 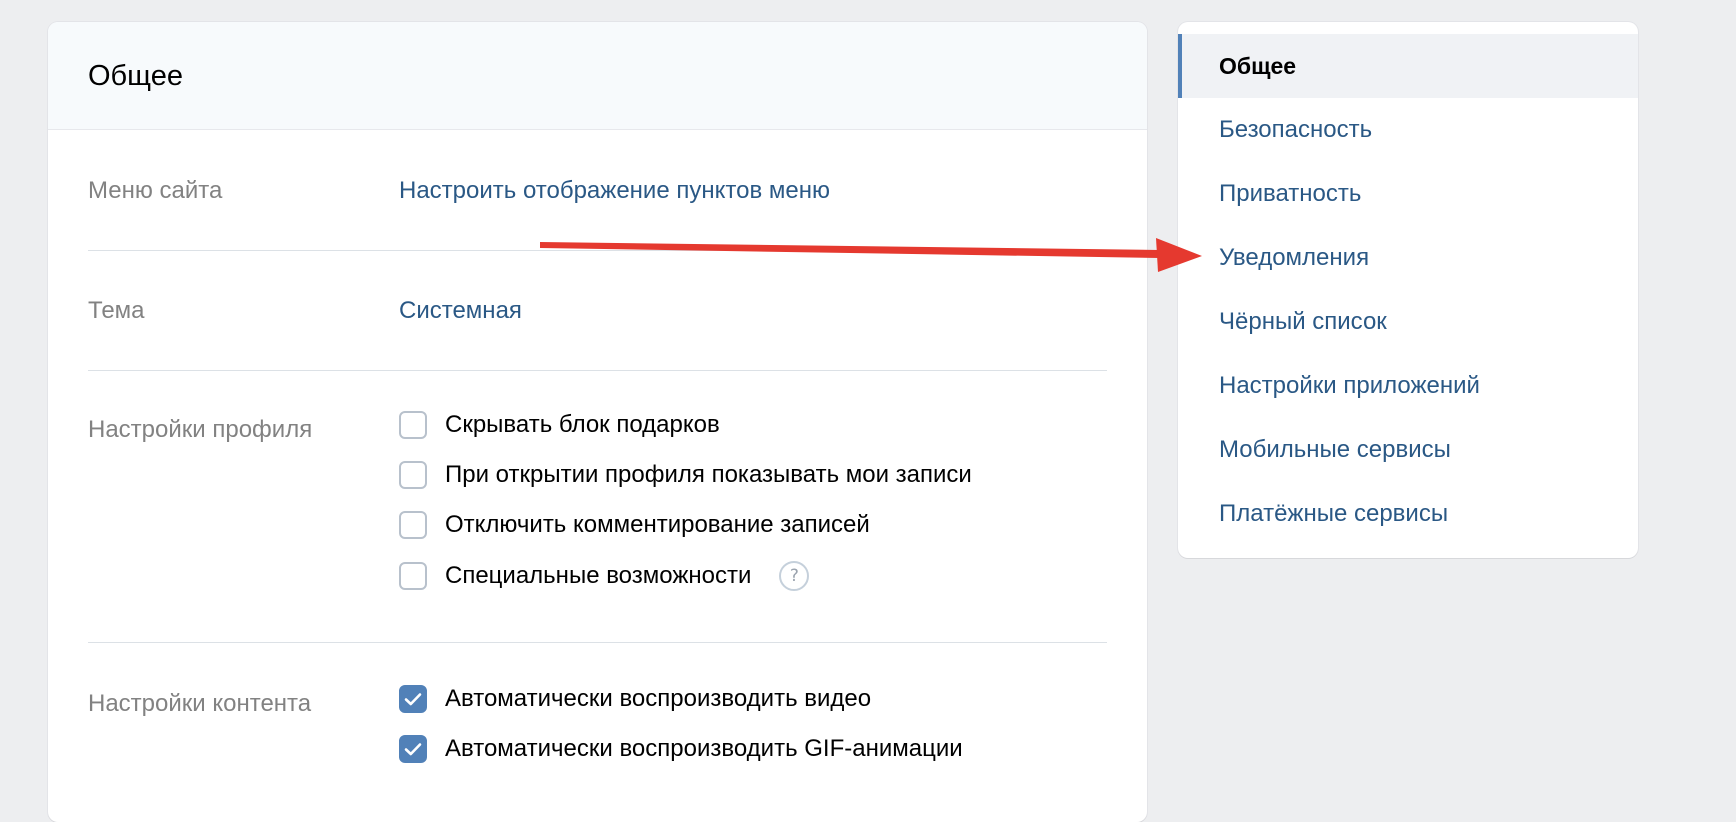 I want to click on autoplay-video-option: Автоматически воспроизводить видео, so click(x=635, y=699).